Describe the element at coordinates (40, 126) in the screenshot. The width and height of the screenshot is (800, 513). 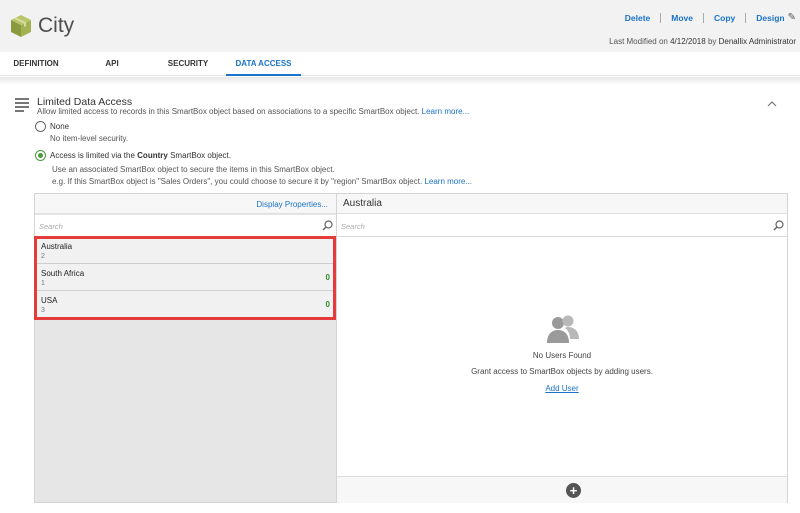
I see `radio-none` at that location.